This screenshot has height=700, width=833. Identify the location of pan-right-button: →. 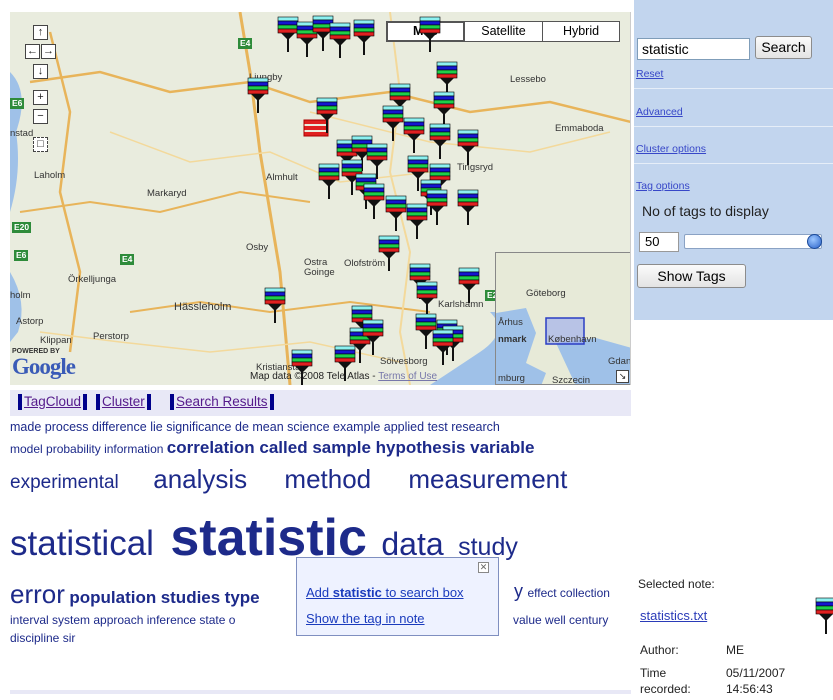
(48, 51).